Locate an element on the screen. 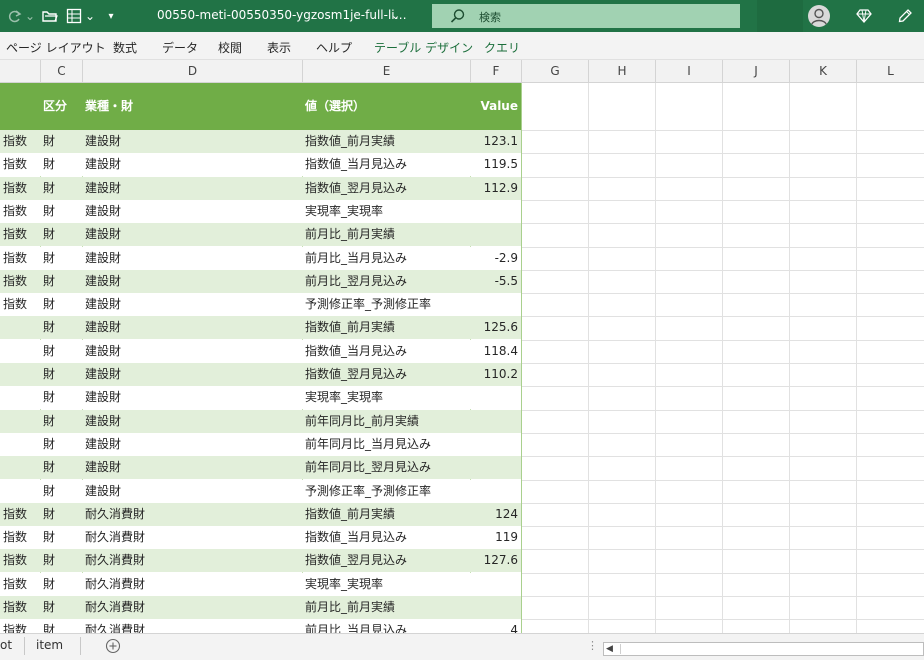  column-header-d: D is located at coordinates (192, 71).